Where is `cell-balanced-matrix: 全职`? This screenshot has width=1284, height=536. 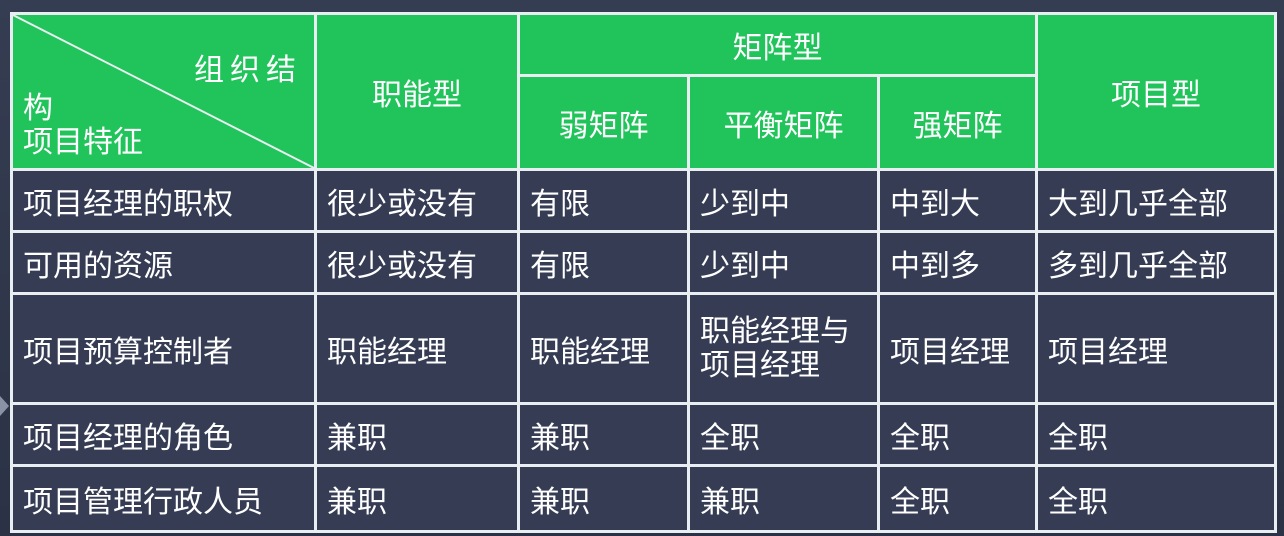
cell-balanced-matrix: 全职 is located at coordinates (783, 434).